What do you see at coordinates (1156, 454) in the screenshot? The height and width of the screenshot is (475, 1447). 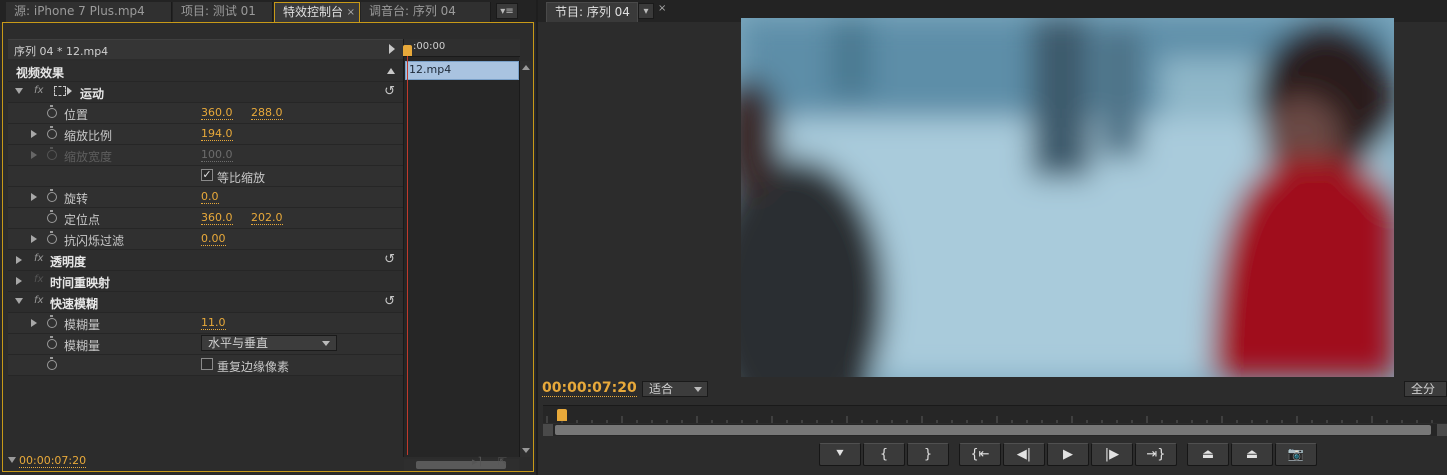 I see `go-to-out-button: ⇥}` at bounding box center [1156, 454].